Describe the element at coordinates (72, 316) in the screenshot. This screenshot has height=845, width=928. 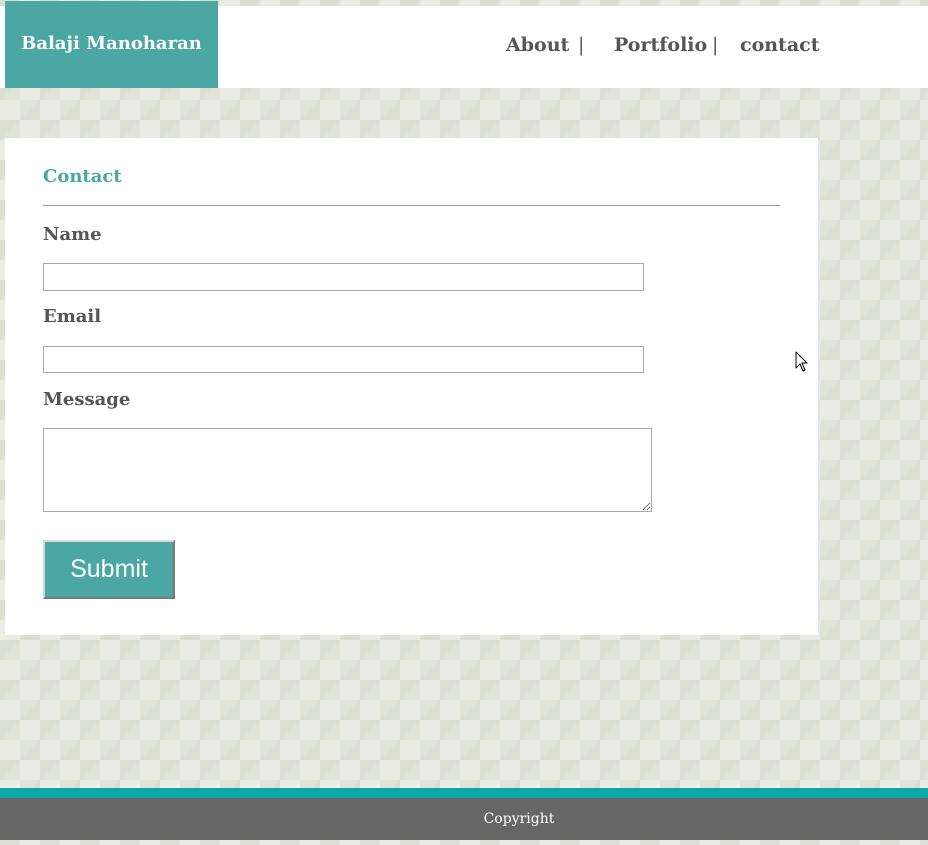
I see `email-label: Email` at that location.